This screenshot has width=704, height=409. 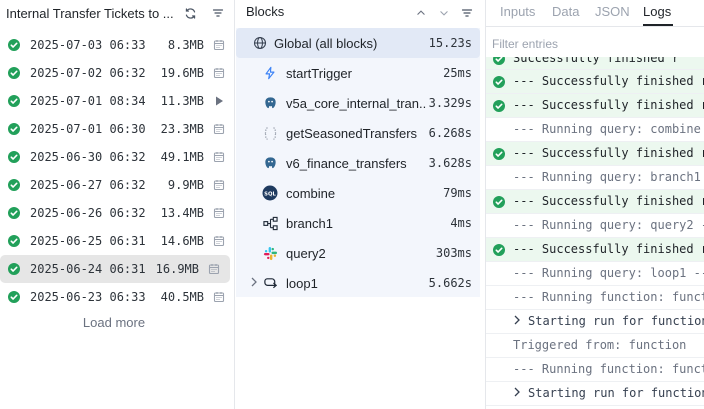 I want to click on run-size: 9.9MB, so click(x=185, y=185).